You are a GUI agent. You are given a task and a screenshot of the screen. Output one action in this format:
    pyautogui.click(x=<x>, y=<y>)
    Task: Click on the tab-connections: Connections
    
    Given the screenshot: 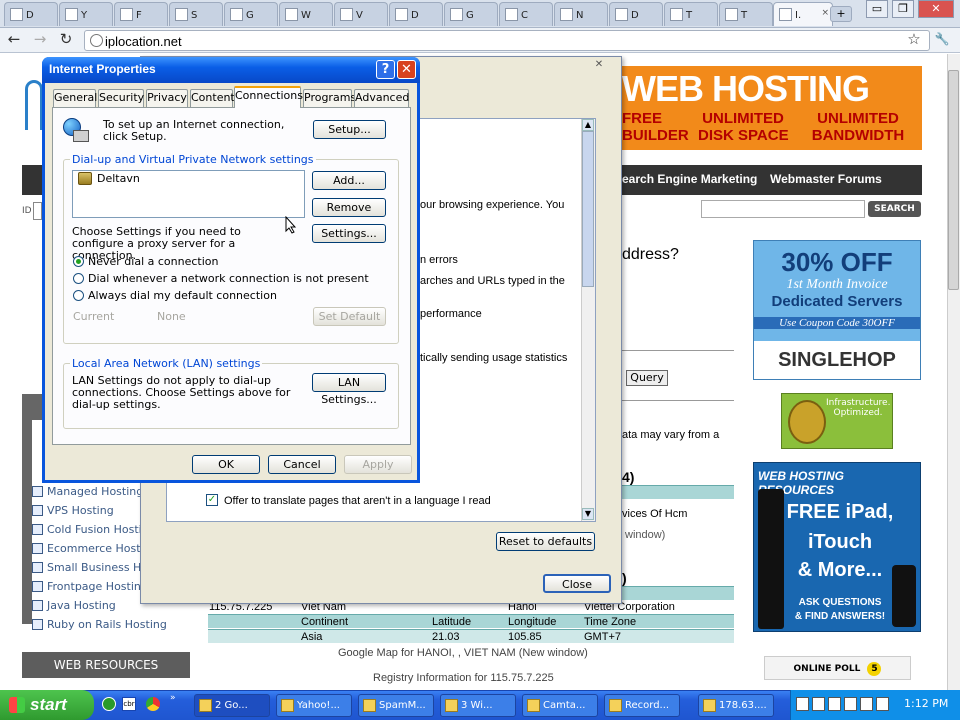 What is the action you would take?
    pyautogui.click(x=268, y=97)
    